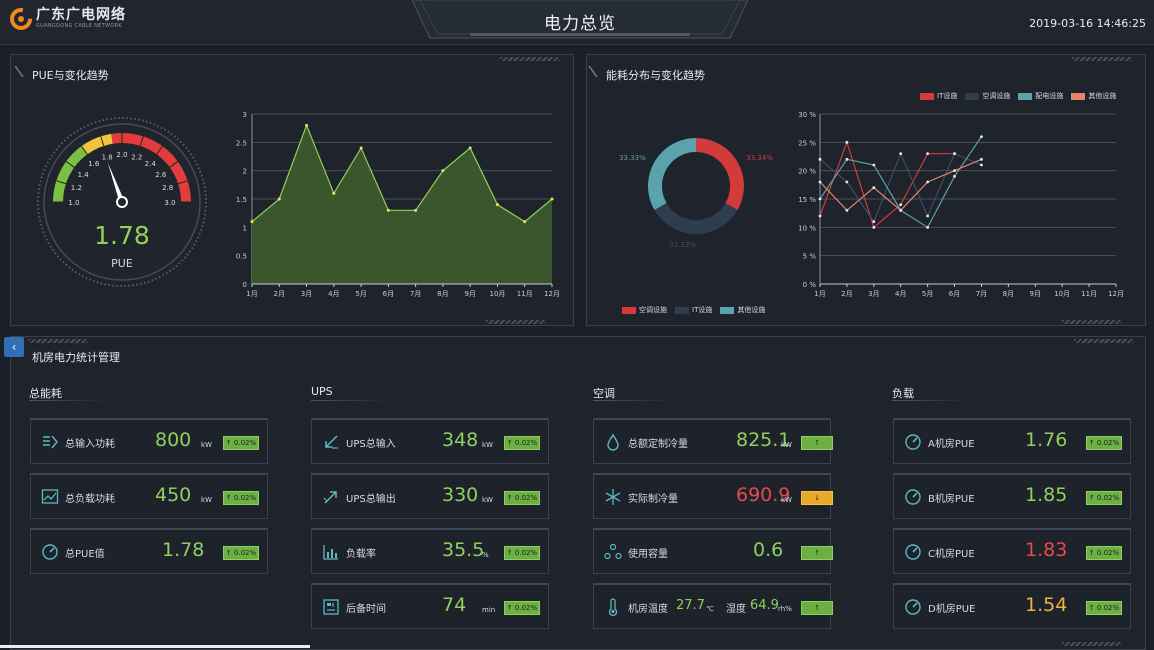 This screenshot has width=1154, height=650. I want to click on stat-card-ups-backup-time: 后备时间 74 min ↑ 0.02%, so click(430, 606).